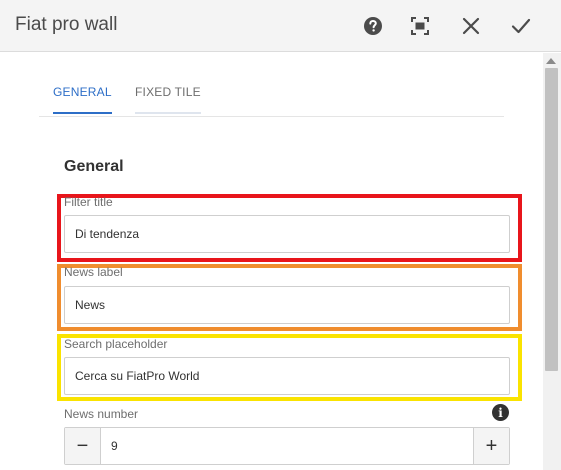  Describe the element at coordinates (500, 412) in the screenshot. I see `info-icon: i` at that location.